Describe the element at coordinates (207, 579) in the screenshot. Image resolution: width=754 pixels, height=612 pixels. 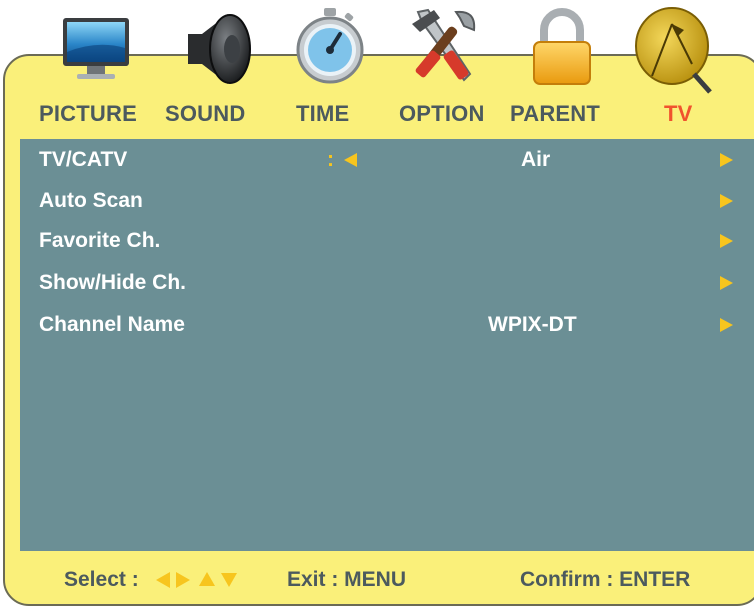
I see `arrow-up-icon` at that location.